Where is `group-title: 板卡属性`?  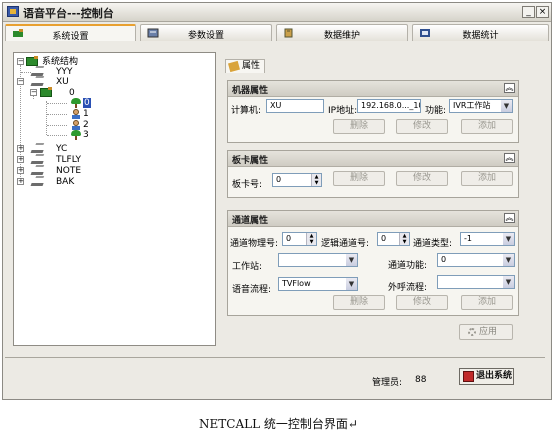 group-title: 板卡属性 is located at coordinates (250, 161).